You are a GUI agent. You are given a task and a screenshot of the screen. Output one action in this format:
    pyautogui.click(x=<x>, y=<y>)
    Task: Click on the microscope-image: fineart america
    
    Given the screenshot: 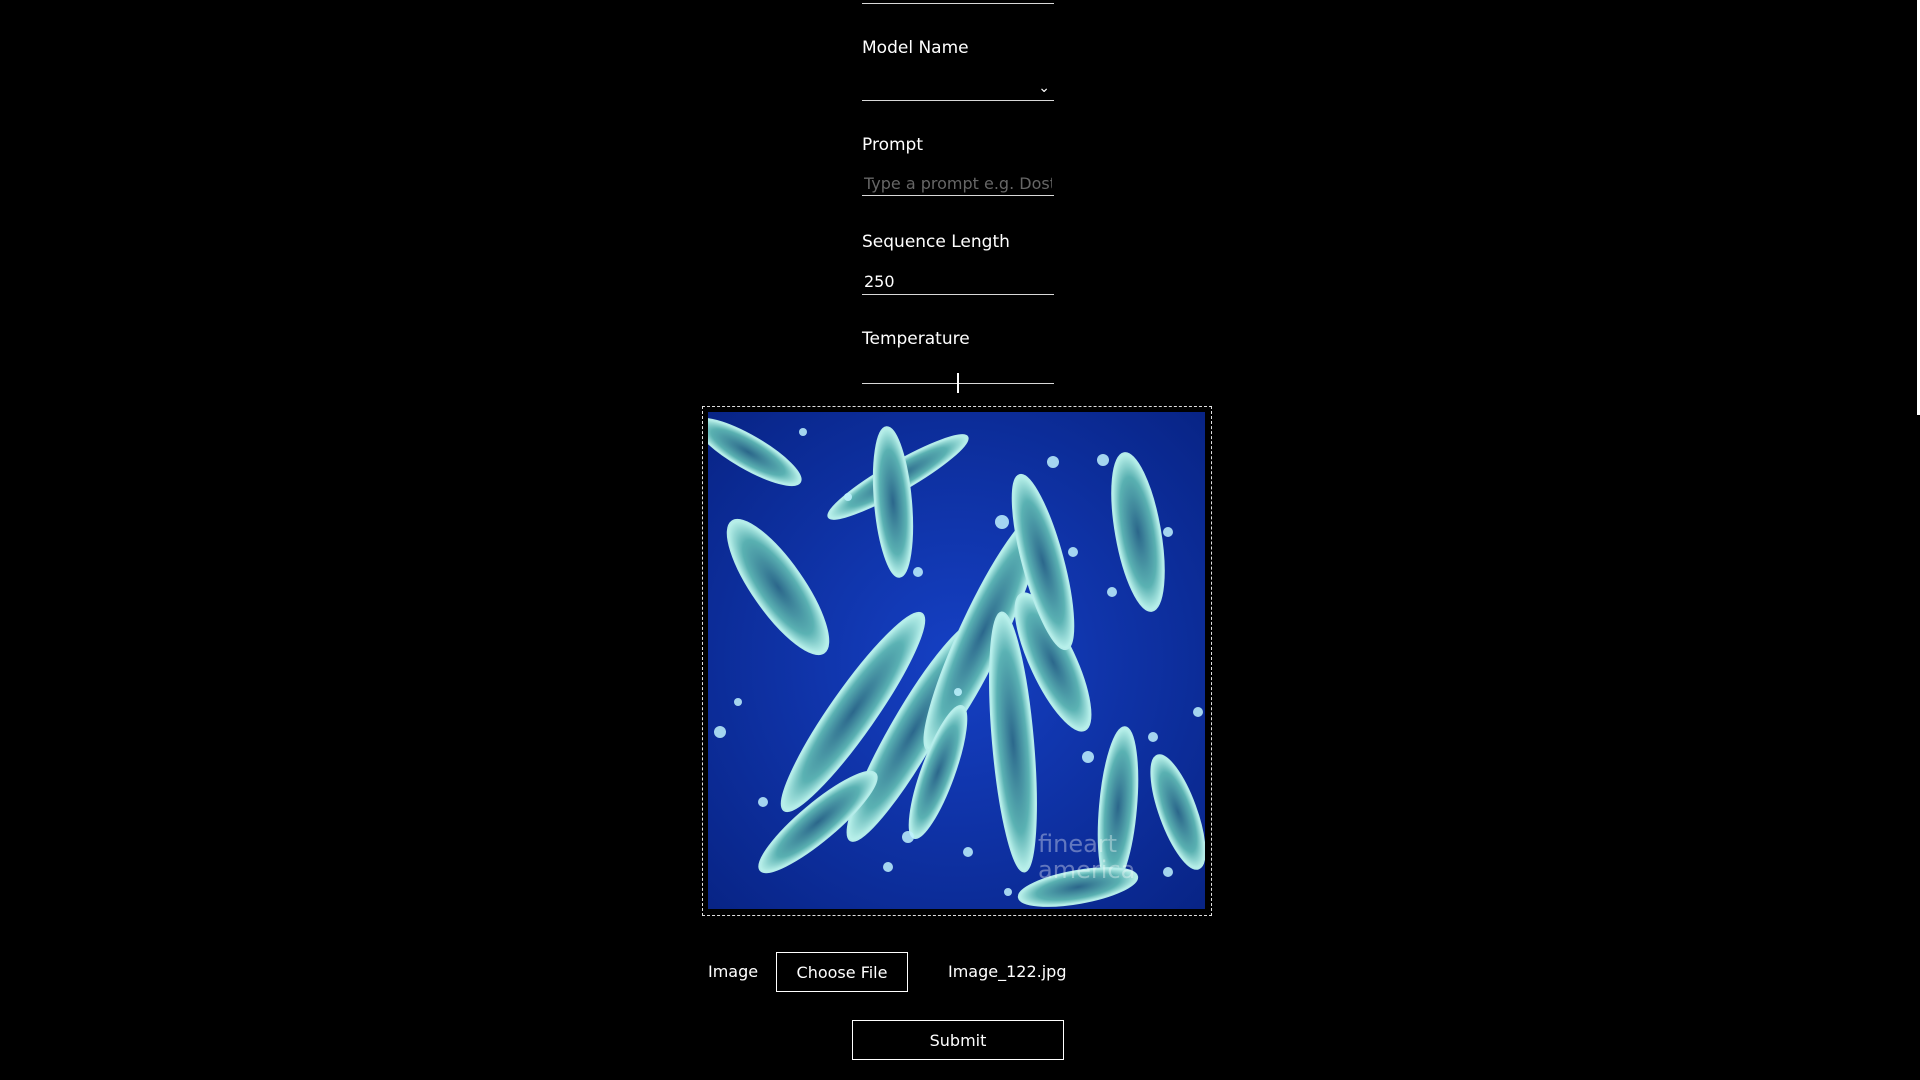 What is the action you would take?
    pyautogui.click(x=956, y=660)
    